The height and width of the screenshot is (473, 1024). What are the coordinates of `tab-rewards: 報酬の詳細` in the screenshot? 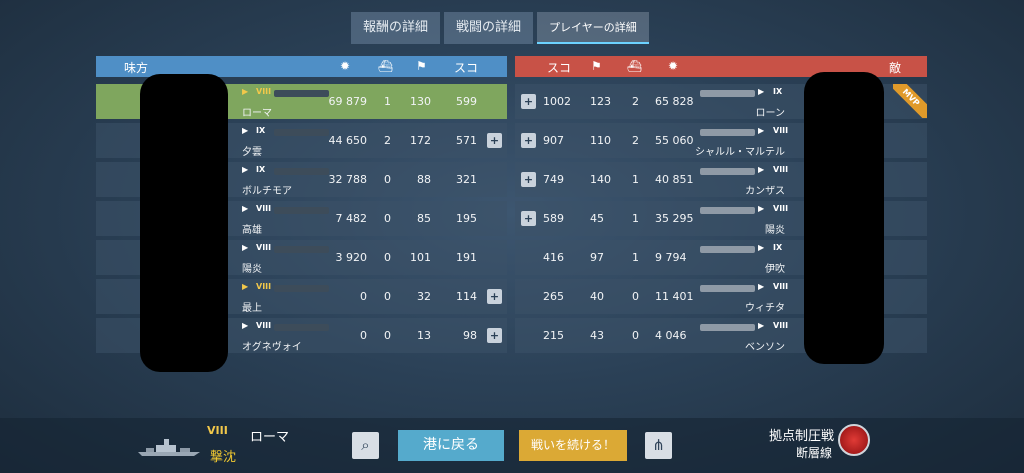 It's located at (396, 28).